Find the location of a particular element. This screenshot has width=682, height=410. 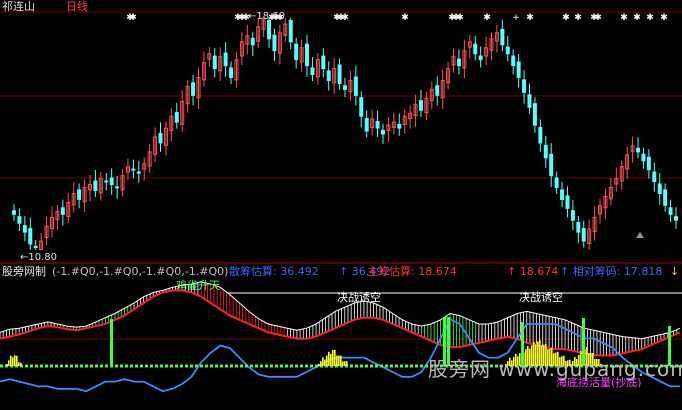

signal-star-icon: + is located at coordinates (516, 18).